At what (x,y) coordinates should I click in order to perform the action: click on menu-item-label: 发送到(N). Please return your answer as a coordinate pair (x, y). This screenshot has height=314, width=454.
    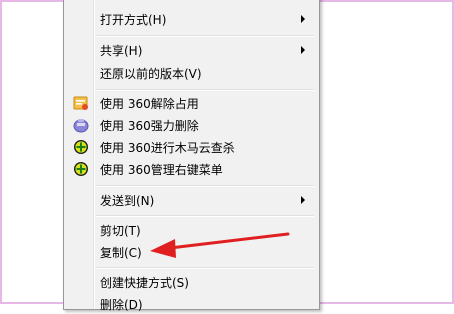
    Looking at the image, I should click on (127, 201).